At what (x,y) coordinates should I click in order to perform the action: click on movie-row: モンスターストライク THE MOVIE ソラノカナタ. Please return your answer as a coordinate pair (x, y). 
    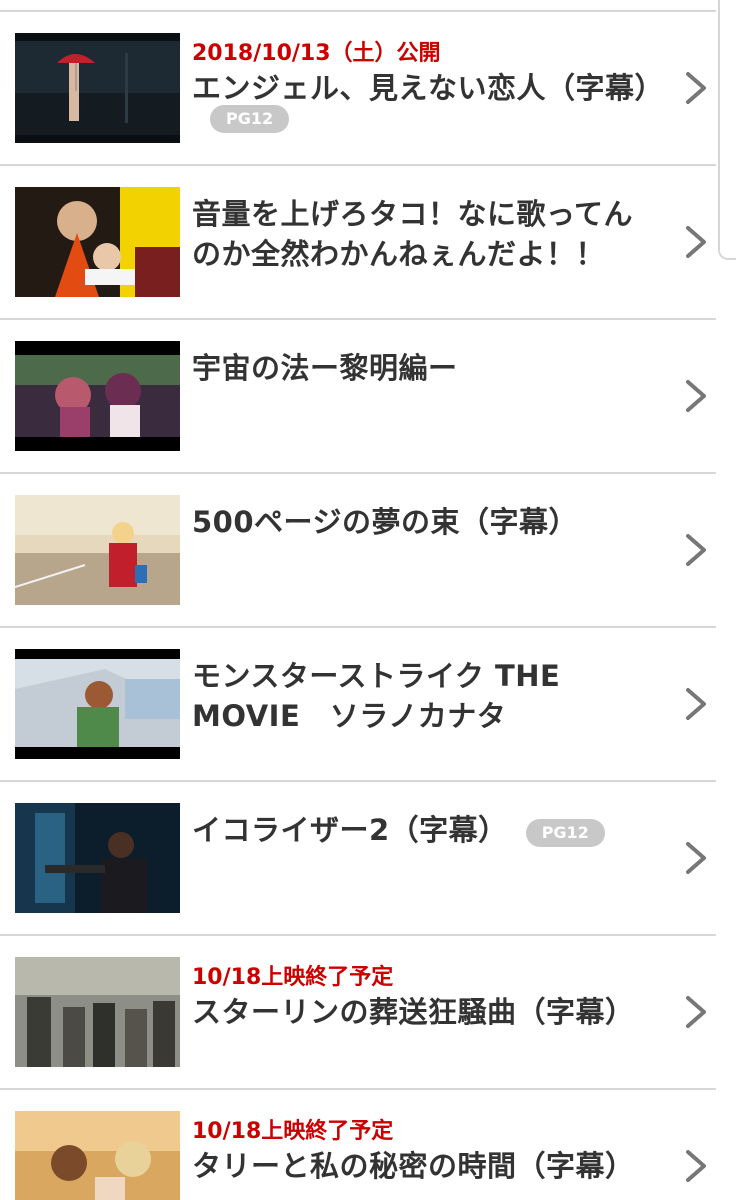
    Looking at the image, I should click on (358, 705).